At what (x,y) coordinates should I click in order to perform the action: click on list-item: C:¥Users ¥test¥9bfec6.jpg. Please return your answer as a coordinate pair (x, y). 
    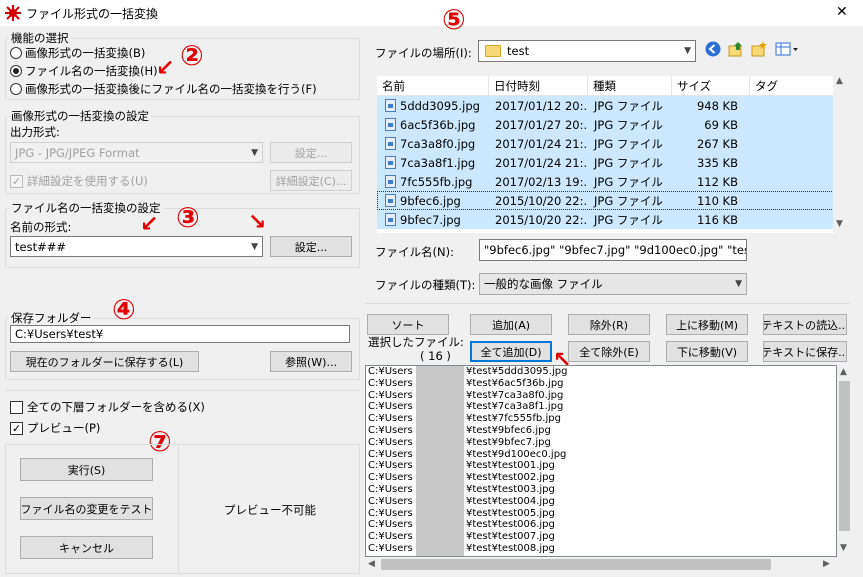
    Looking at the image, I should click on (601, 431).